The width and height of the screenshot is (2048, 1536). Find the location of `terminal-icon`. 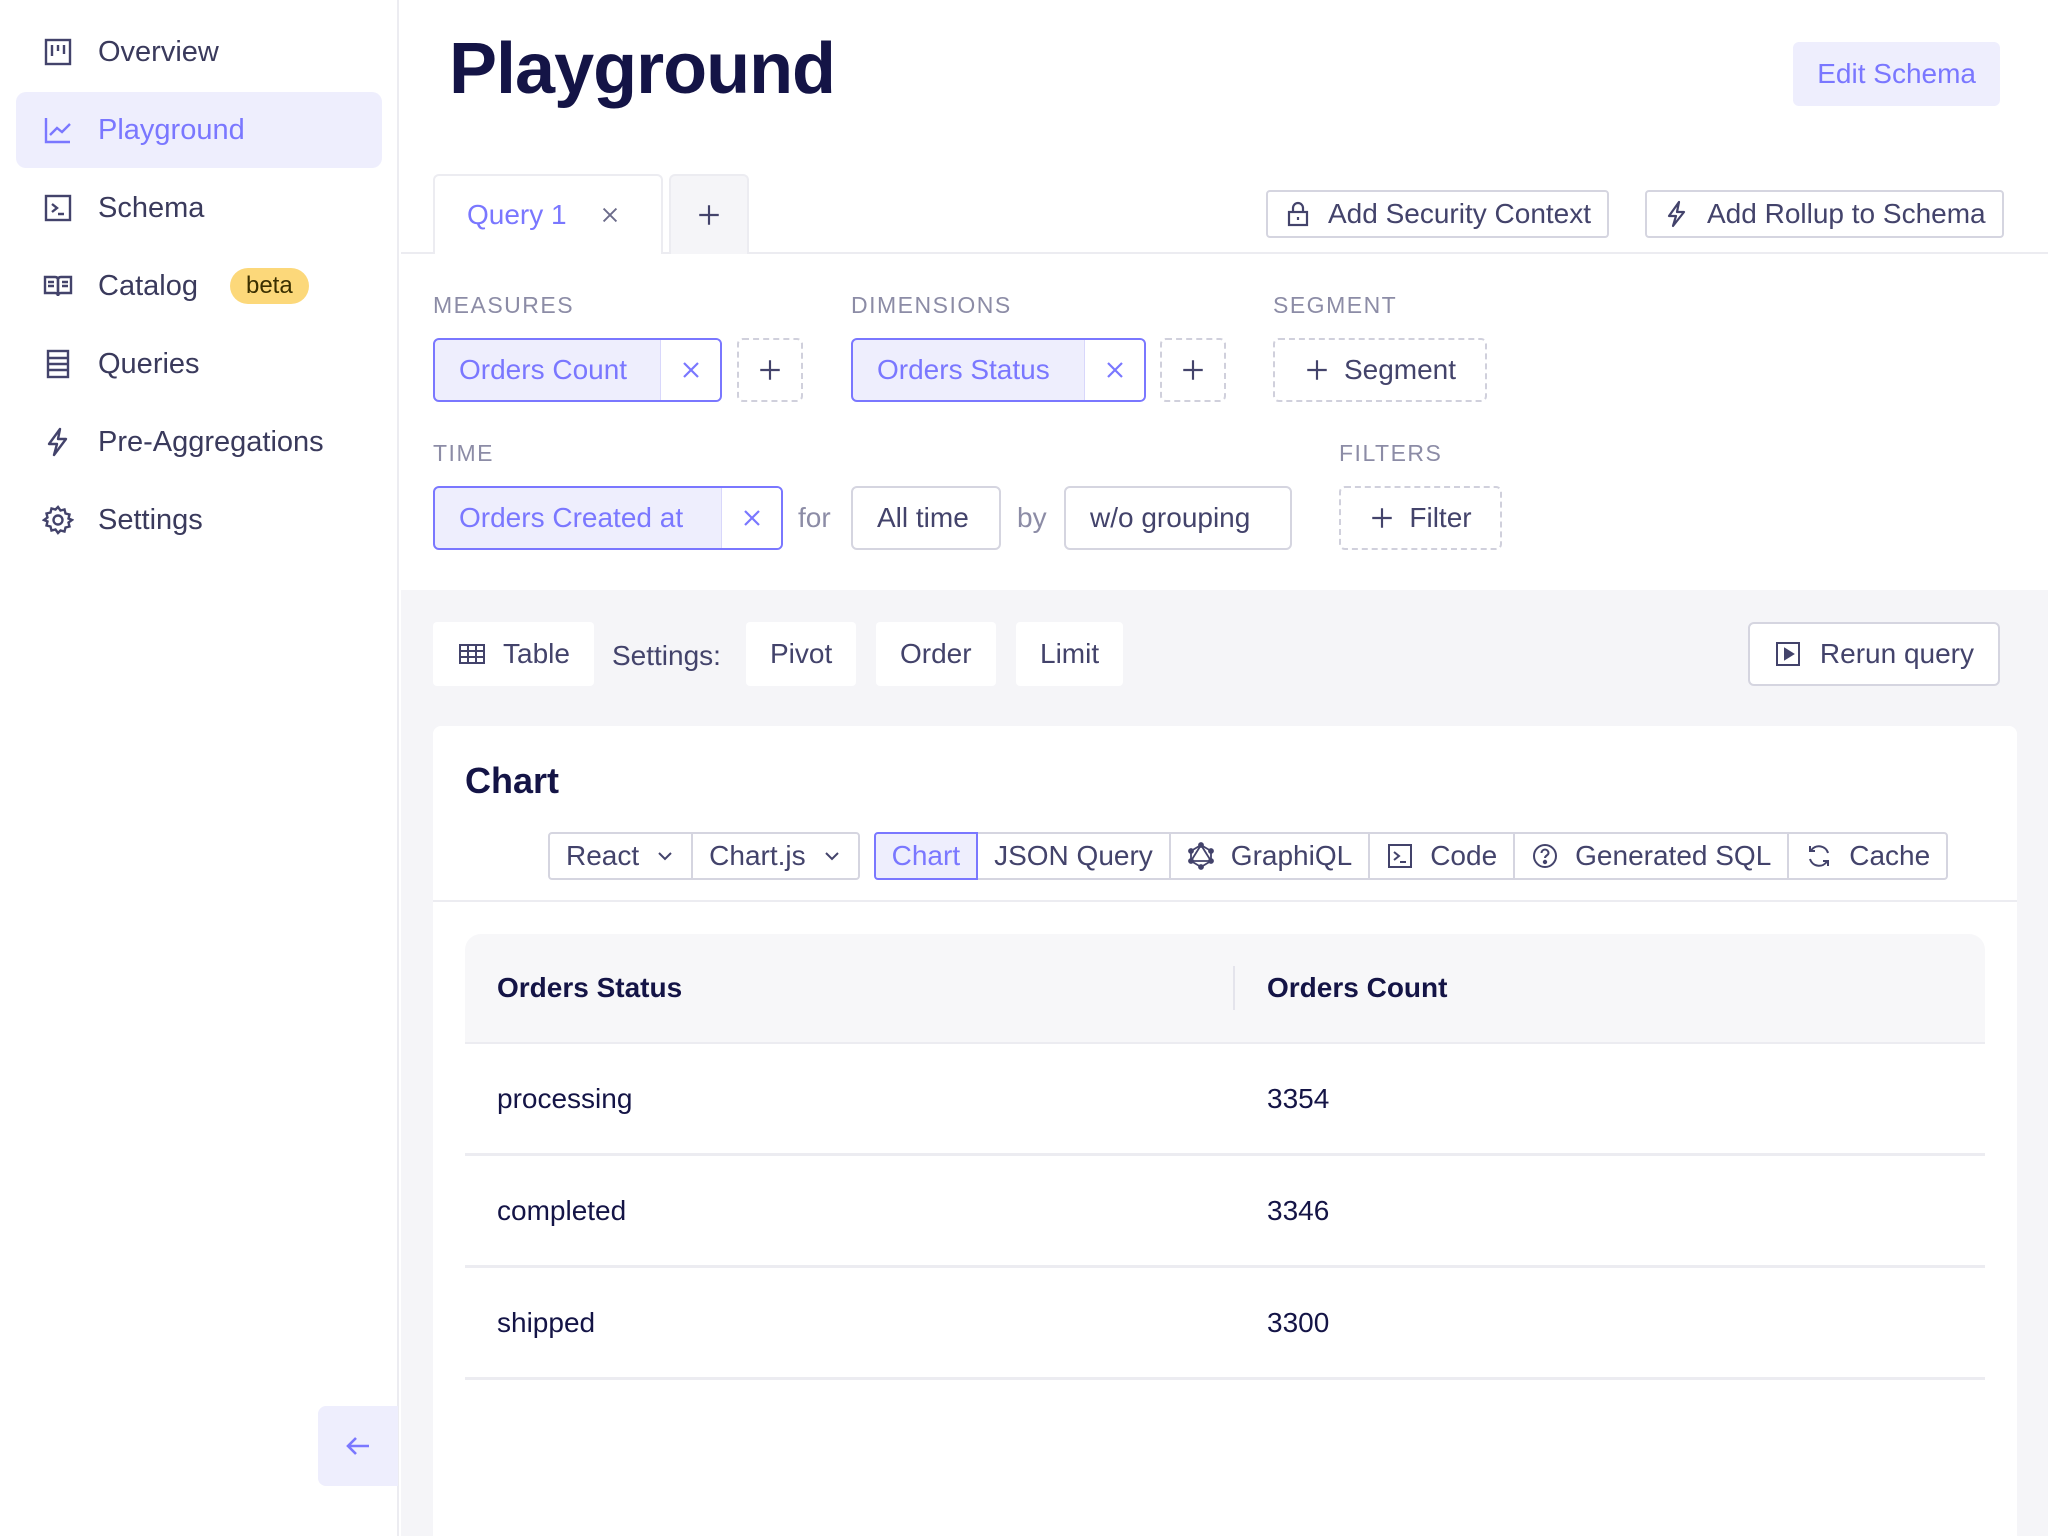

terminal-icon is located at coordinates (58, 208).